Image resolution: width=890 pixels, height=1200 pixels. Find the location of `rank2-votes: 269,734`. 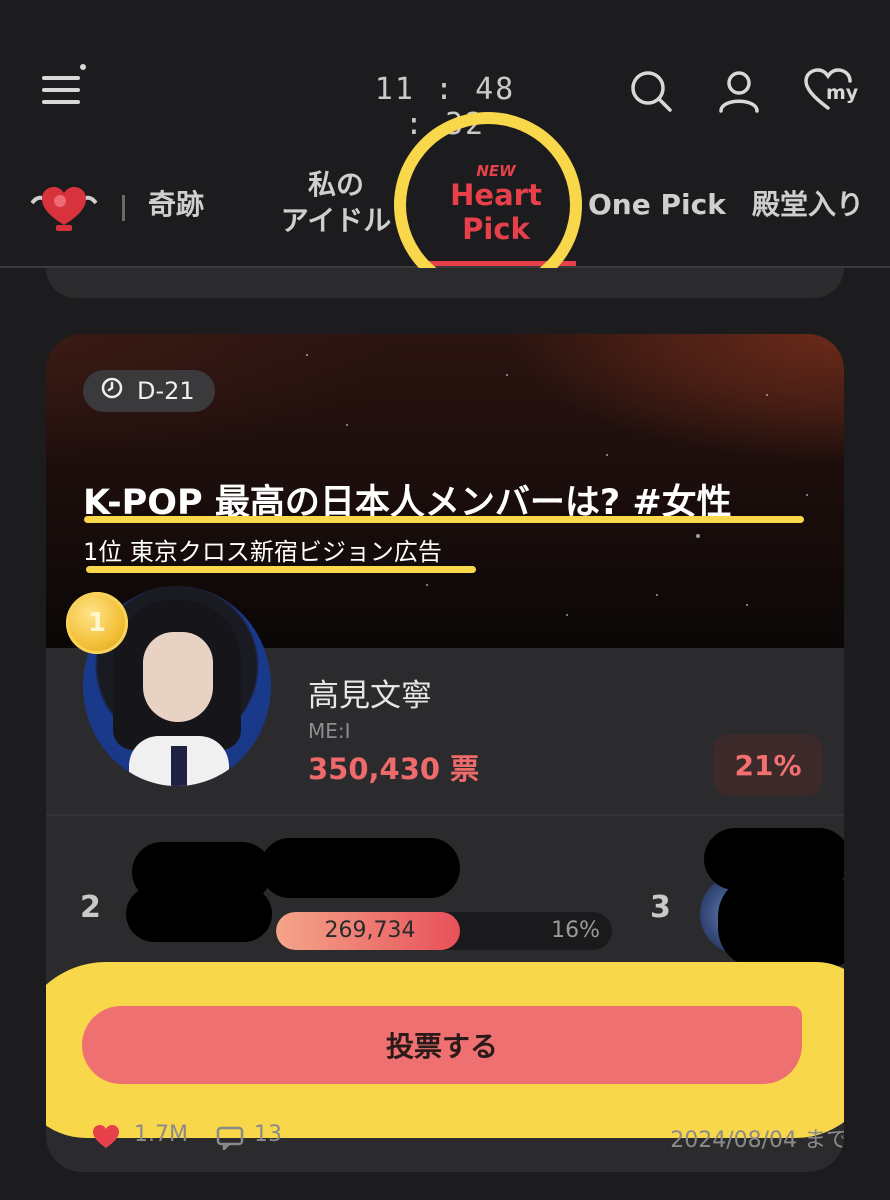

rank2-votes: 269,734 is located at coordinates (370, 930).